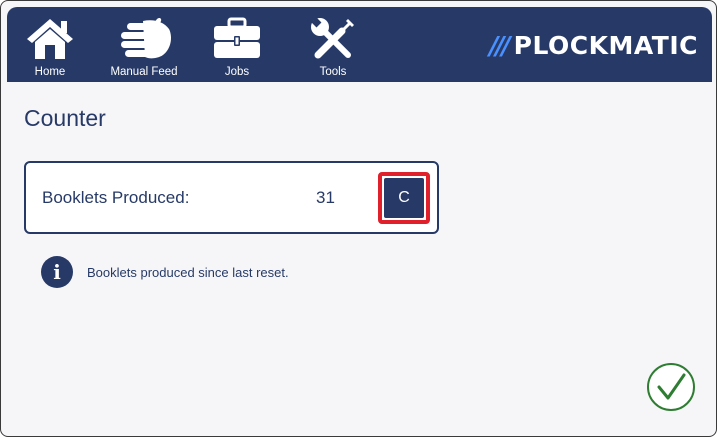 This screenshot has width=719, height=439. What do you see at coordinates (50, 34) in the screenshot?
I see `home-icon` at bounding box center [50, 34].